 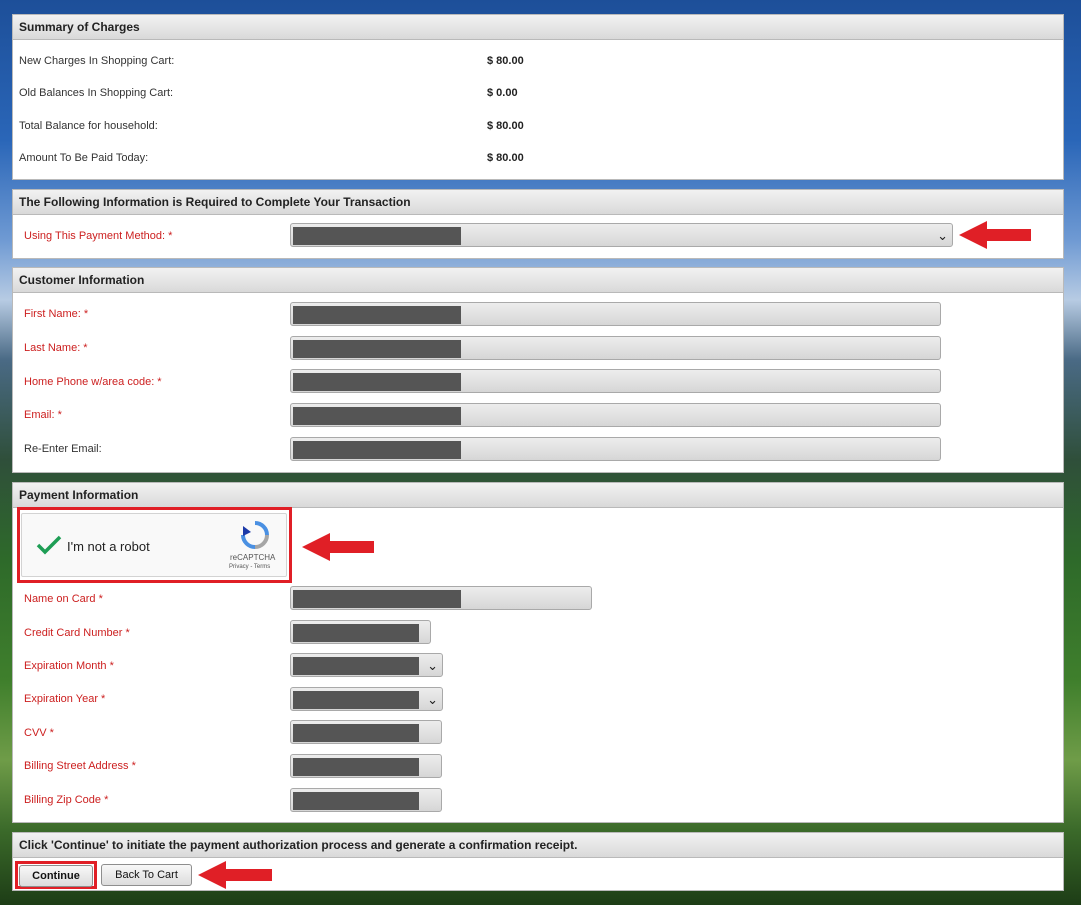 I want to click on email-label: Email: *, so click(x=43, y=415).